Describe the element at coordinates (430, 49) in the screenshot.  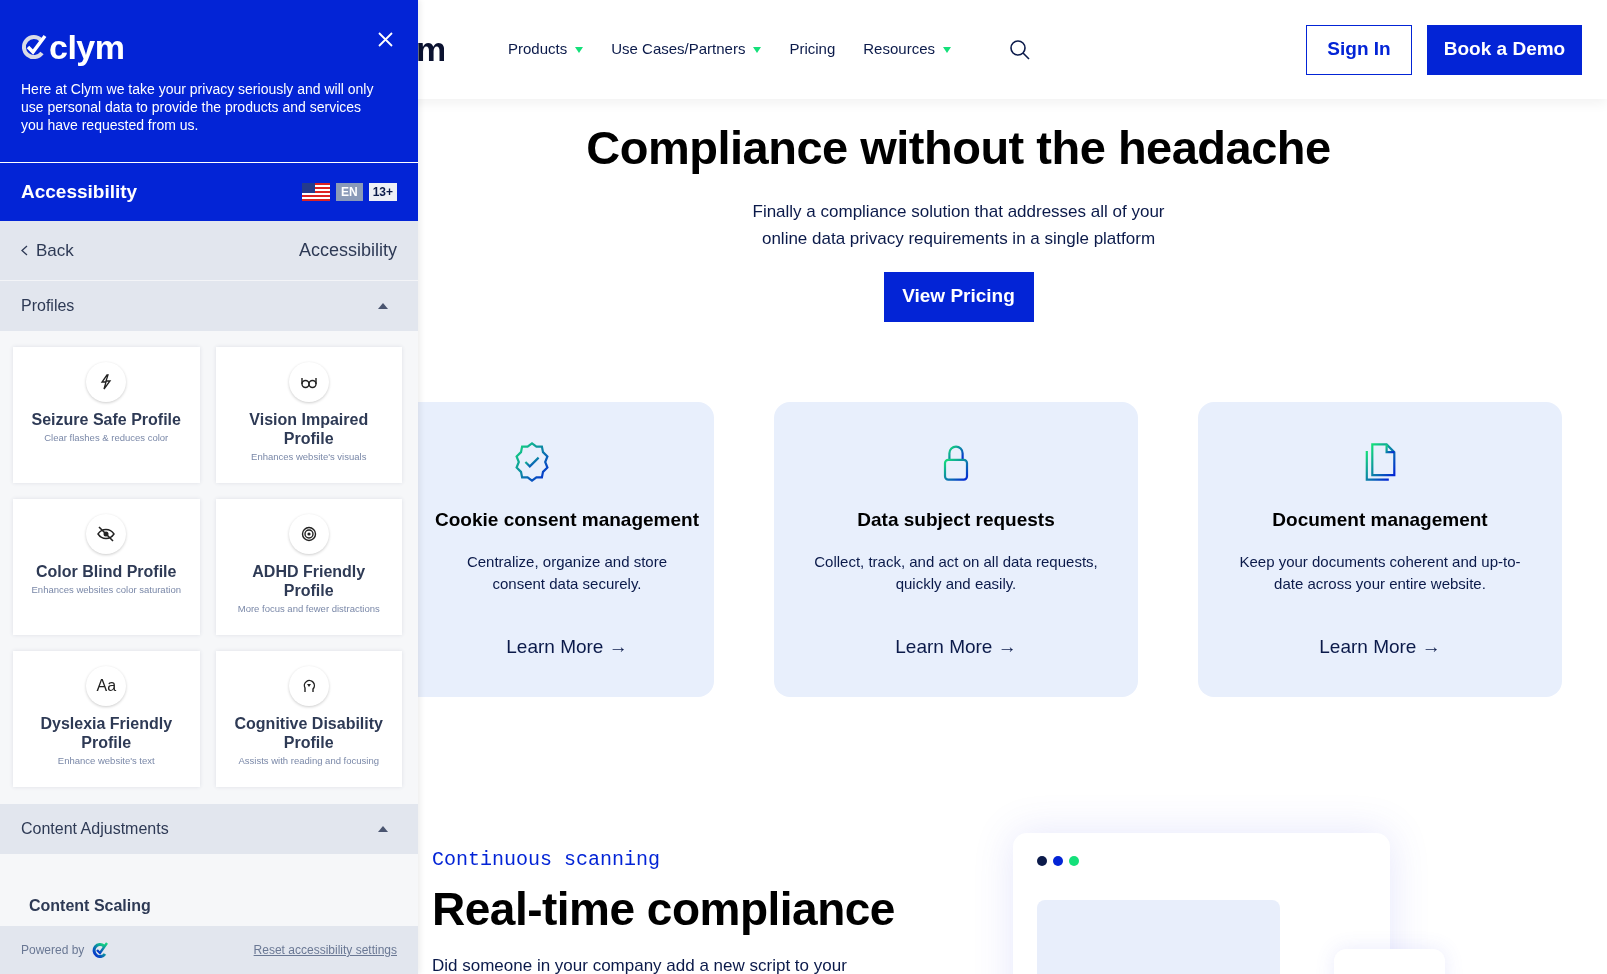
I see `site-logo: m` at that location.